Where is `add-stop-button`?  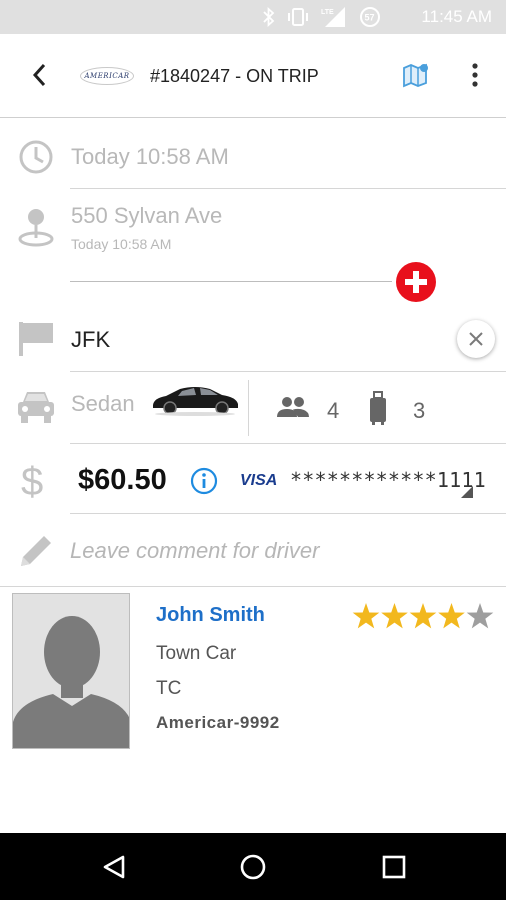
add-stop-button is located at coordinates (416, 282).